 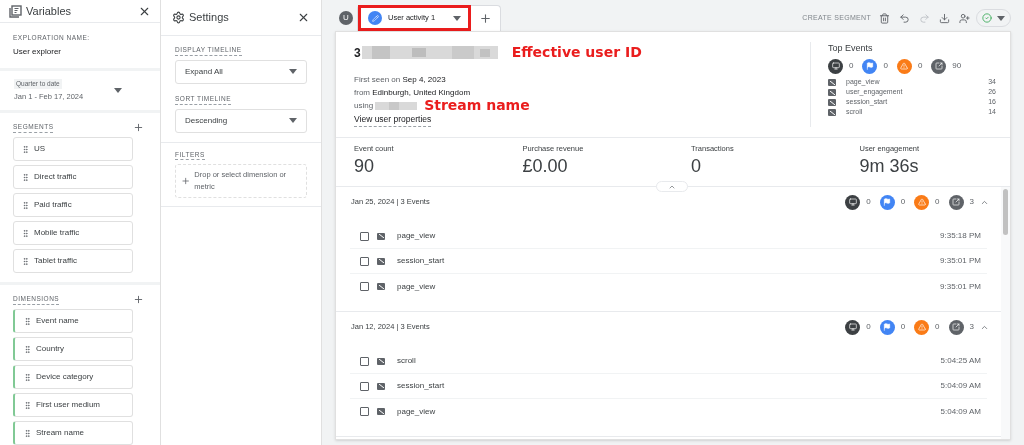 I want to click on metric-value: 0, so click(x=696, y=167).